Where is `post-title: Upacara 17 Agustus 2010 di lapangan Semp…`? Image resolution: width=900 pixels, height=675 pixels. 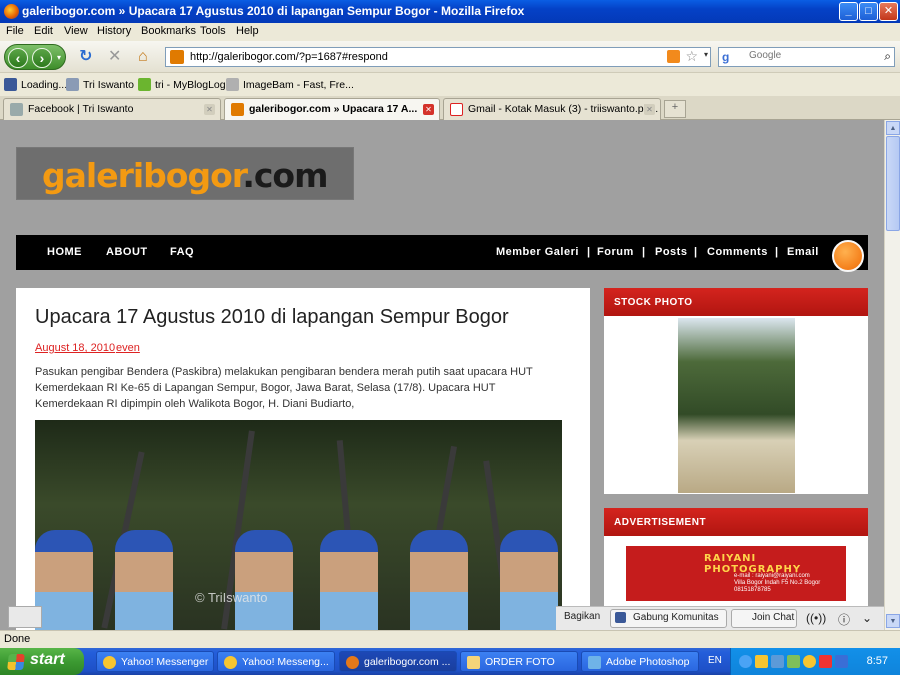 post-title: Upacara 17 Agustus 2010 di lapangan Semp… is located at coordinates (272, 317).